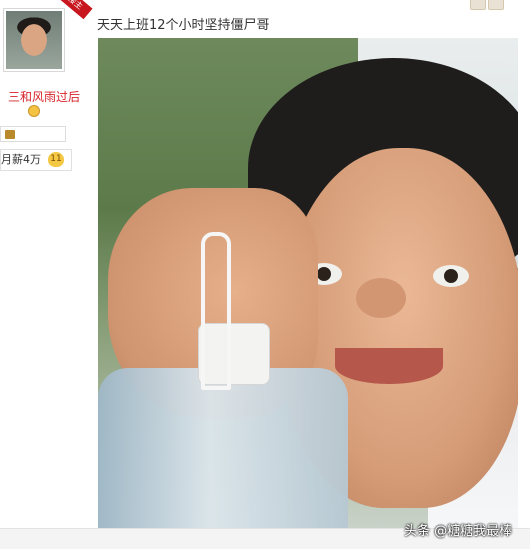  What do you see at coordinates (44, 96) in the screenshot?
I see `username-link: 三和风雨过后` at bounding box center [44, 96].